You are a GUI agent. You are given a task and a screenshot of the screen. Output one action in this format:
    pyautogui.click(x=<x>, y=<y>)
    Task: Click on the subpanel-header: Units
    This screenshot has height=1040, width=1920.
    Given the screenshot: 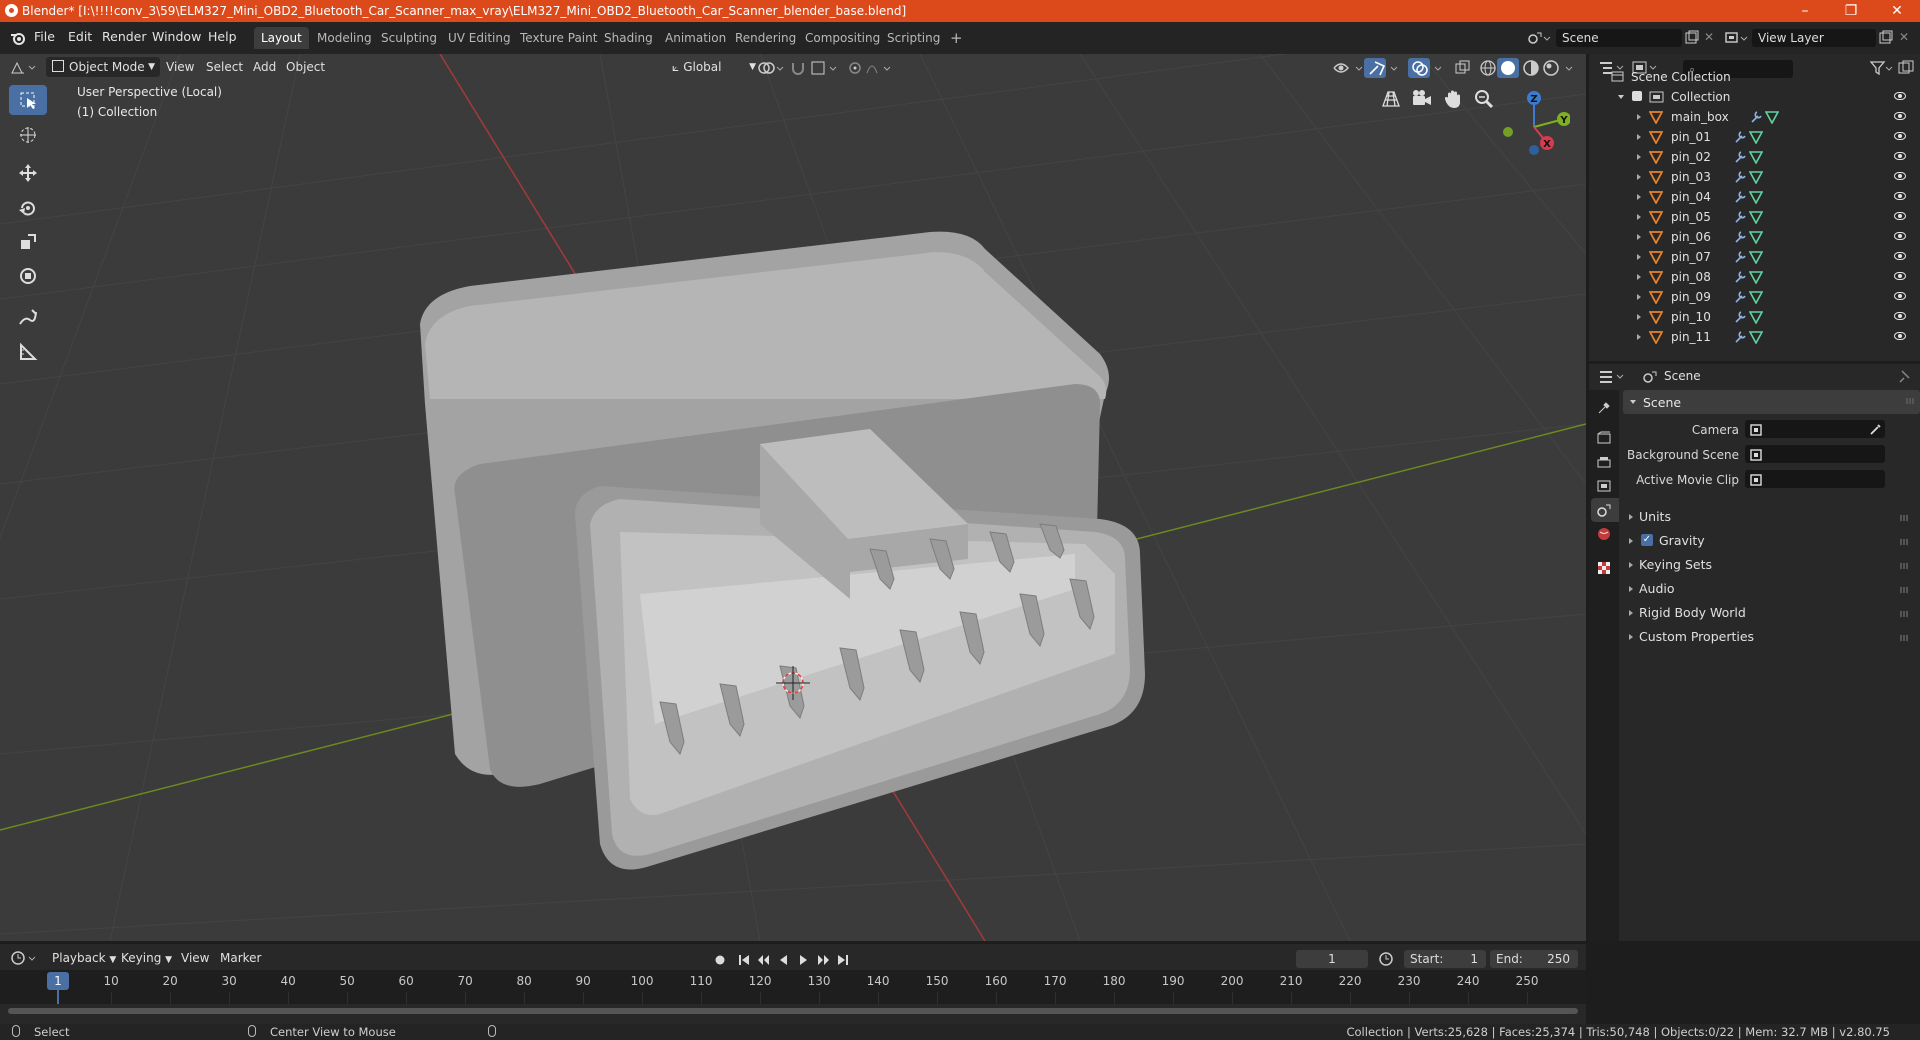 What is the action you would take?
    pyautogui.click(x=1771, y=518)
    